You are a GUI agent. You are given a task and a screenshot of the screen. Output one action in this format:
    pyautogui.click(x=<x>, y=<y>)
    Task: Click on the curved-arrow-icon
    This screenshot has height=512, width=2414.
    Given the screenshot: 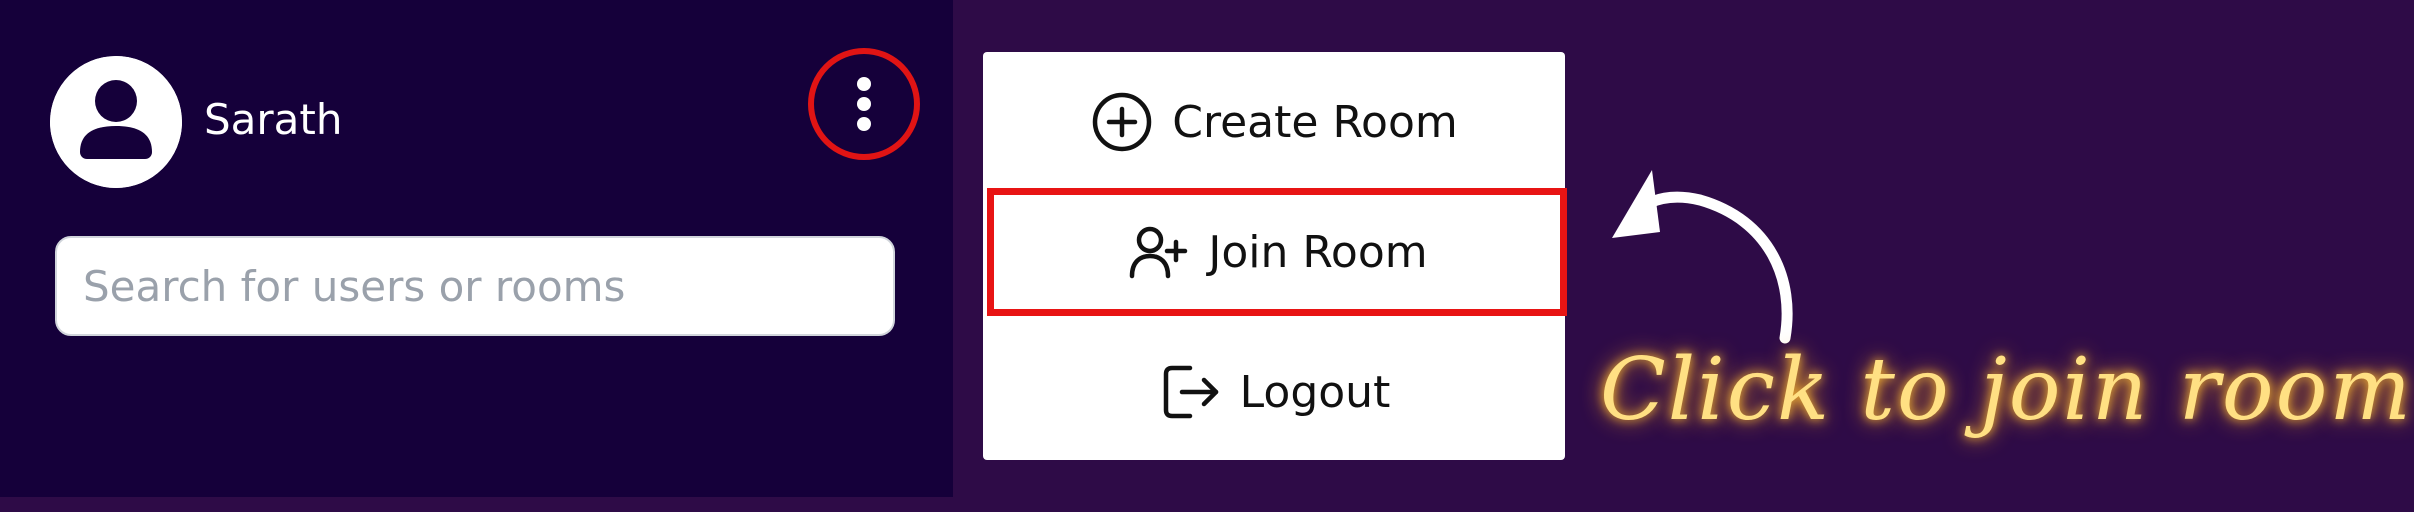 What is the action you would take?
    pyautogui.click(x=1702, y=257)
    